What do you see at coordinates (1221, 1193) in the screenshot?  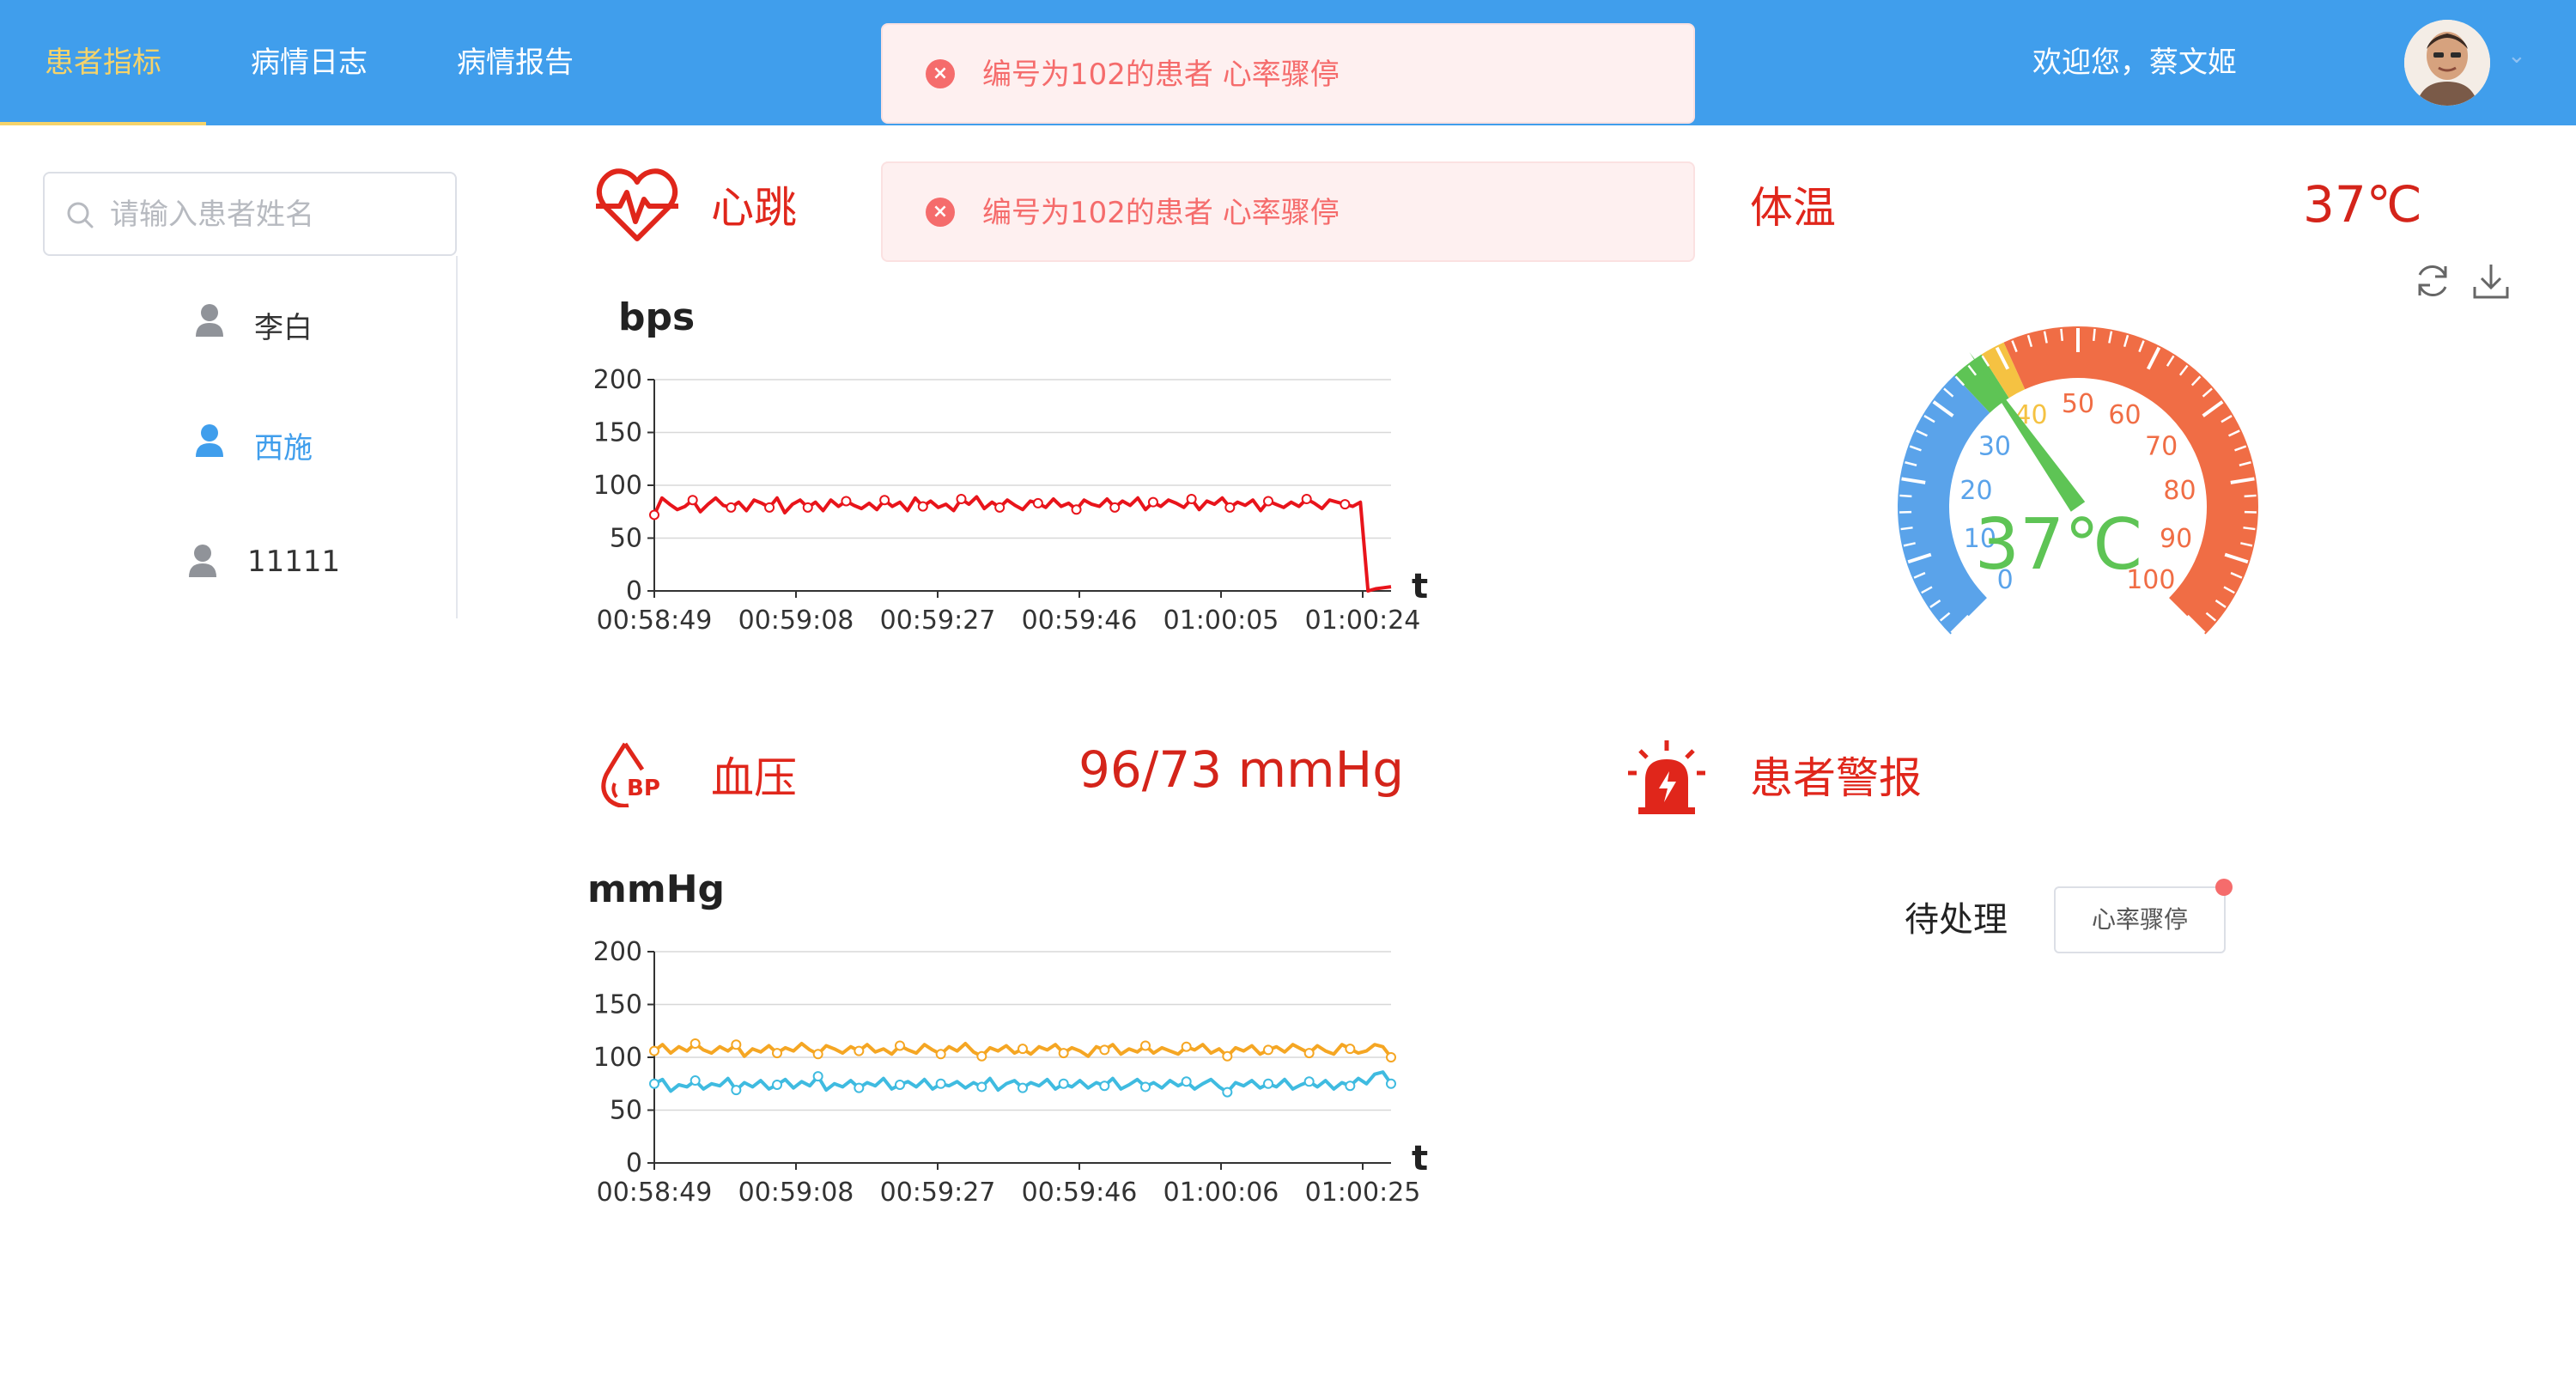 I see `x-tick-label: 01:00:06` at bounding box center [1221, 1193].